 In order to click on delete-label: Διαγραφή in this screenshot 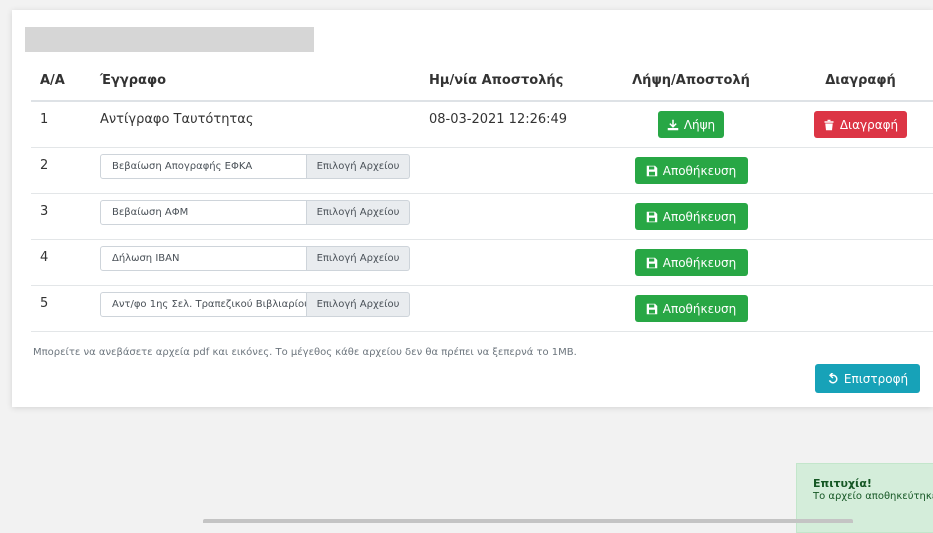, I will do `click(869, 124)`.